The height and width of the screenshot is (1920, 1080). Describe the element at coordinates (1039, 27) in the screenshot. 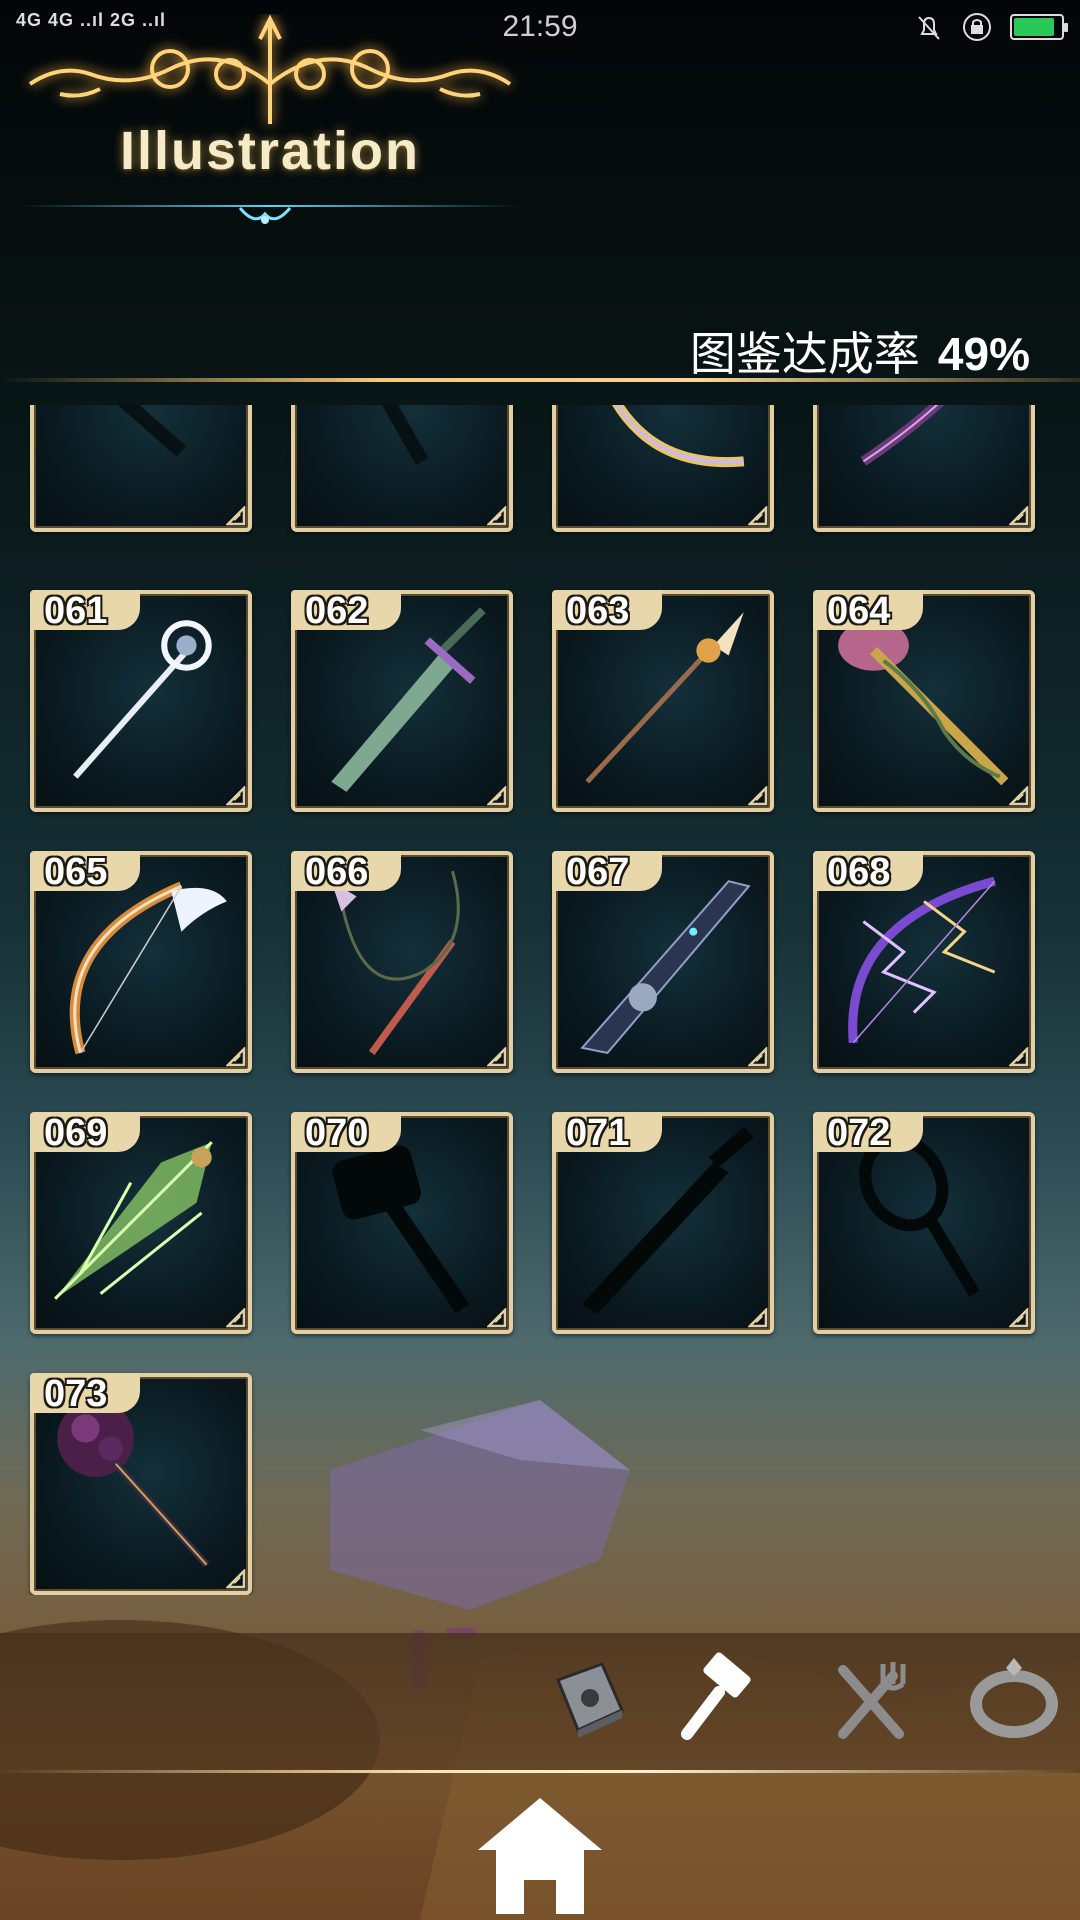

I see `battery-charging-icon` at that location.